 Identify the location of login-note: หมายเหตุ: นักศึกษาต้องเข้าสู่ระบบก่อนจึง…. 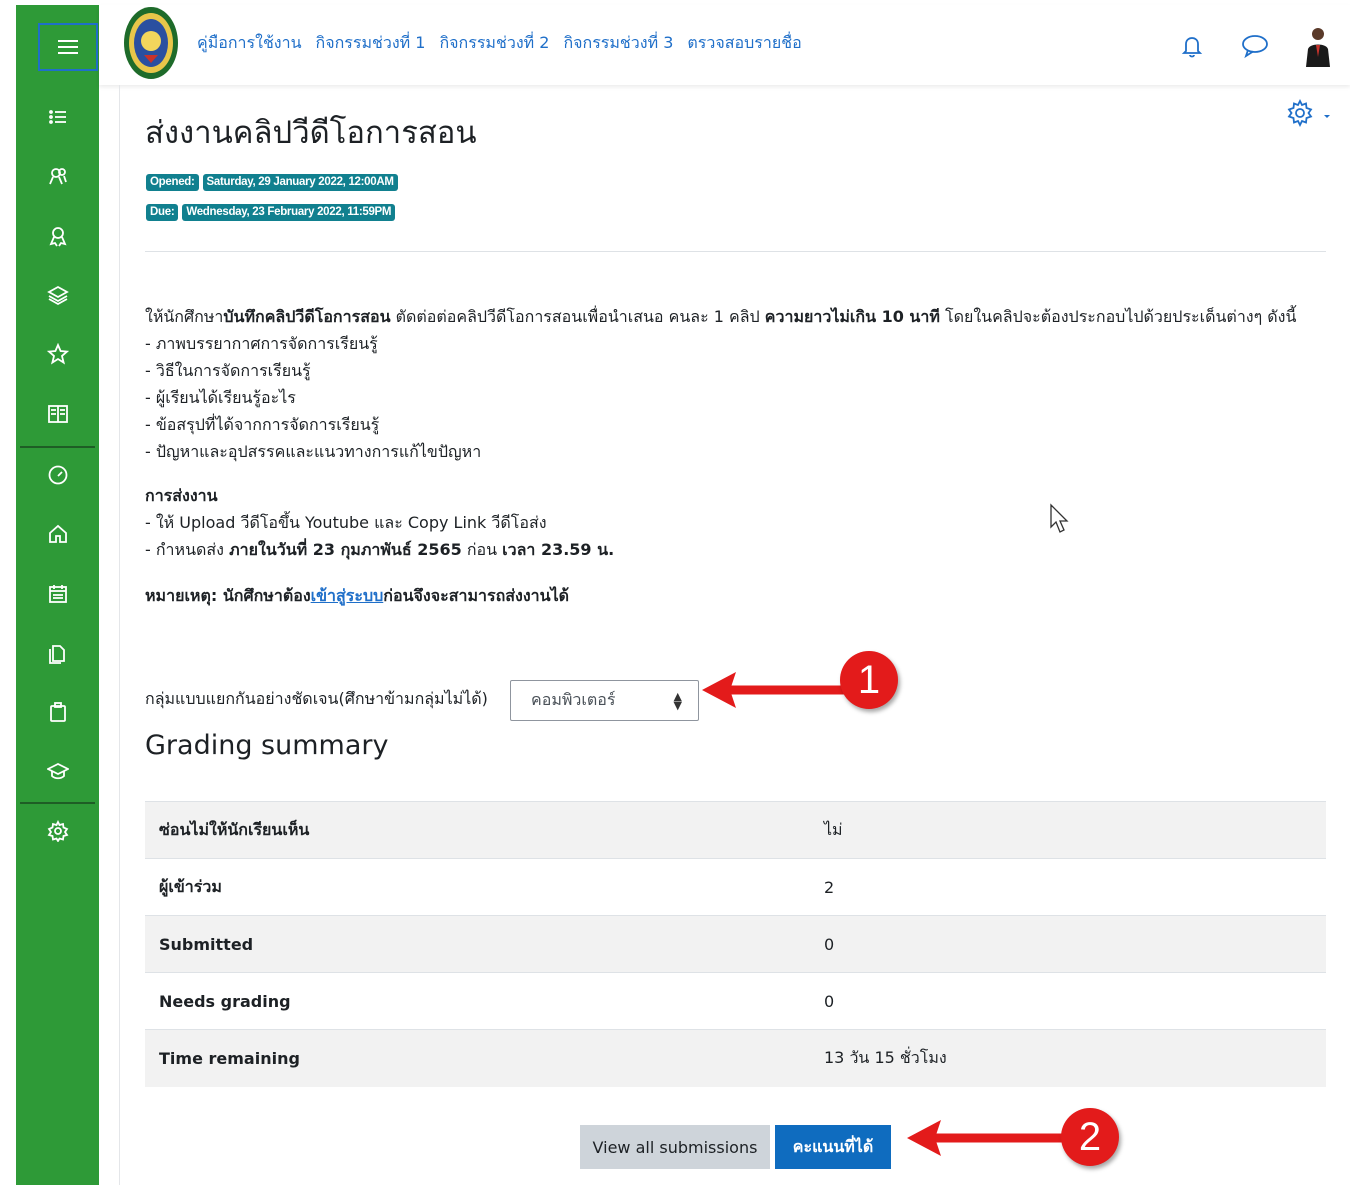
(357, 595).